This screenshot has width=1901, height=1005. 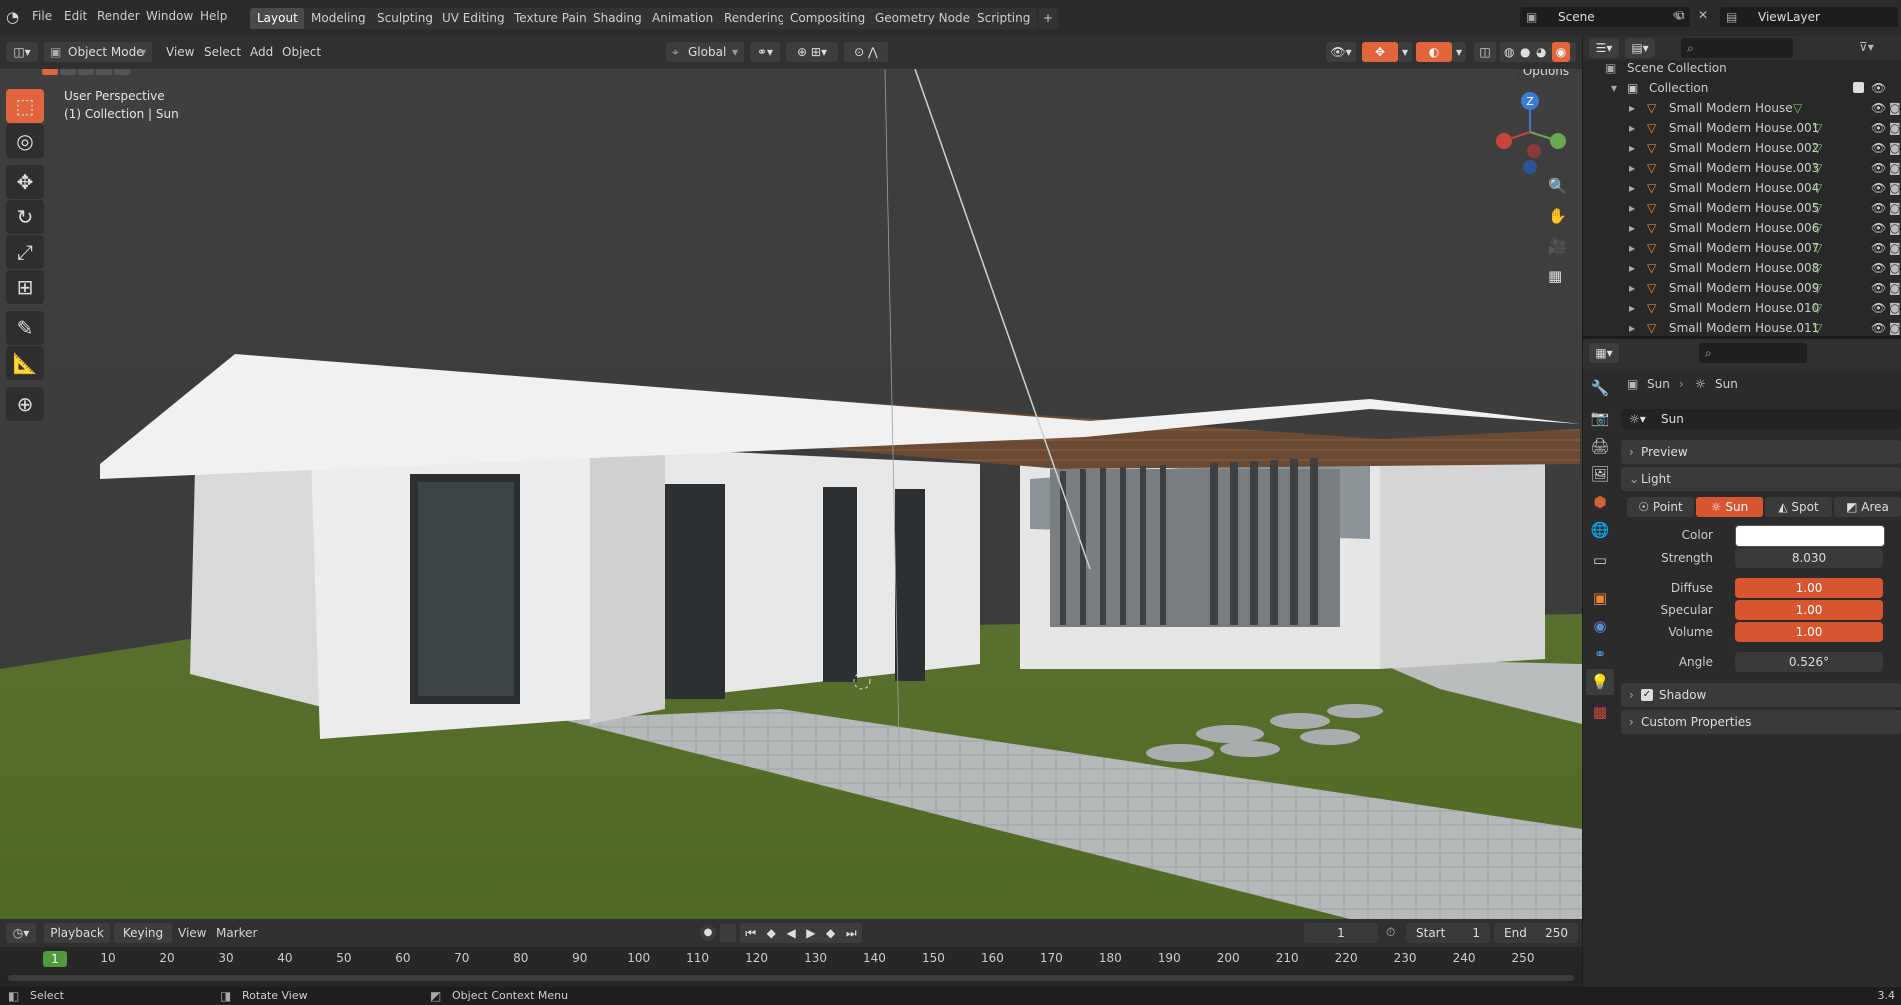 What do you see at coordinates (1557, 246) in the screenshot?
I see `camera-view-icon: 🎥` at bounding box center [1557, 246].